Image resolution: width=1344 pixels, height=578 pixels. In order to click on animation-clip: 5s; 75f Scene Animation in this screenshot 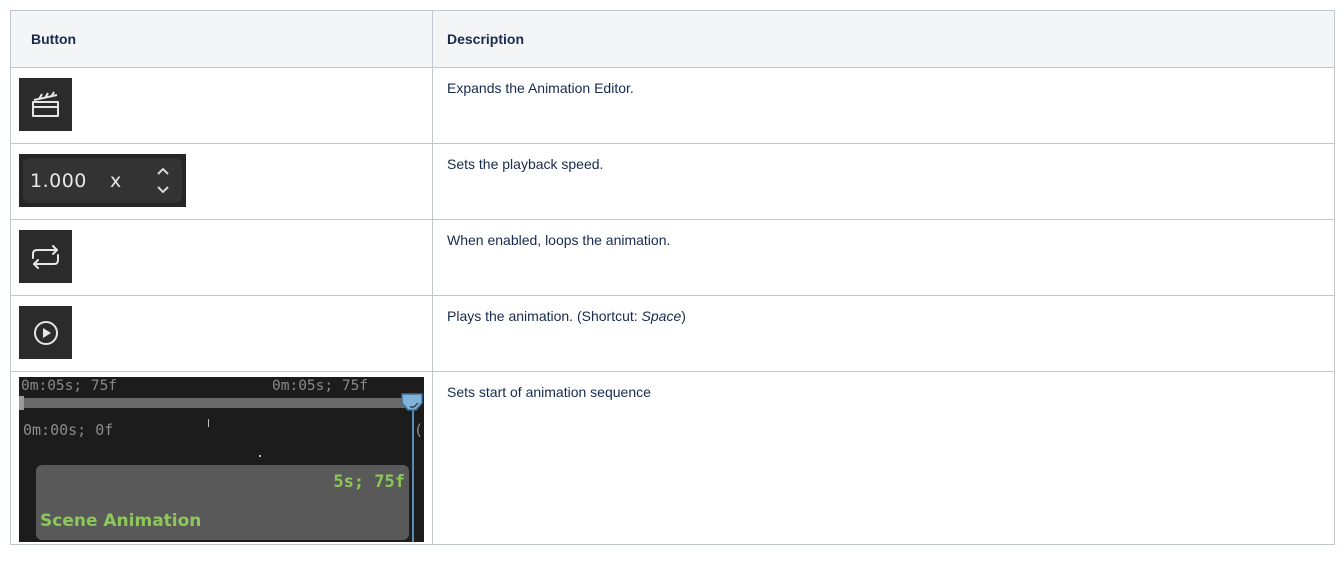, I will do `click(222, 502)`.